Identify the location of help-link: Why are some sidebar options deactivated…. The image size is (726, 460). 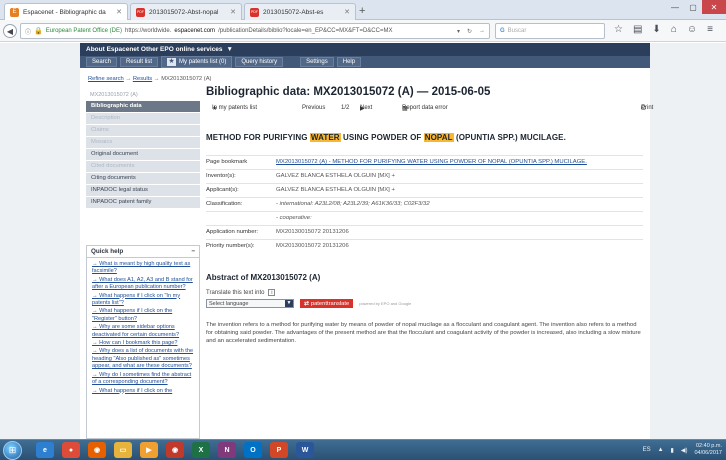
(143, 331).